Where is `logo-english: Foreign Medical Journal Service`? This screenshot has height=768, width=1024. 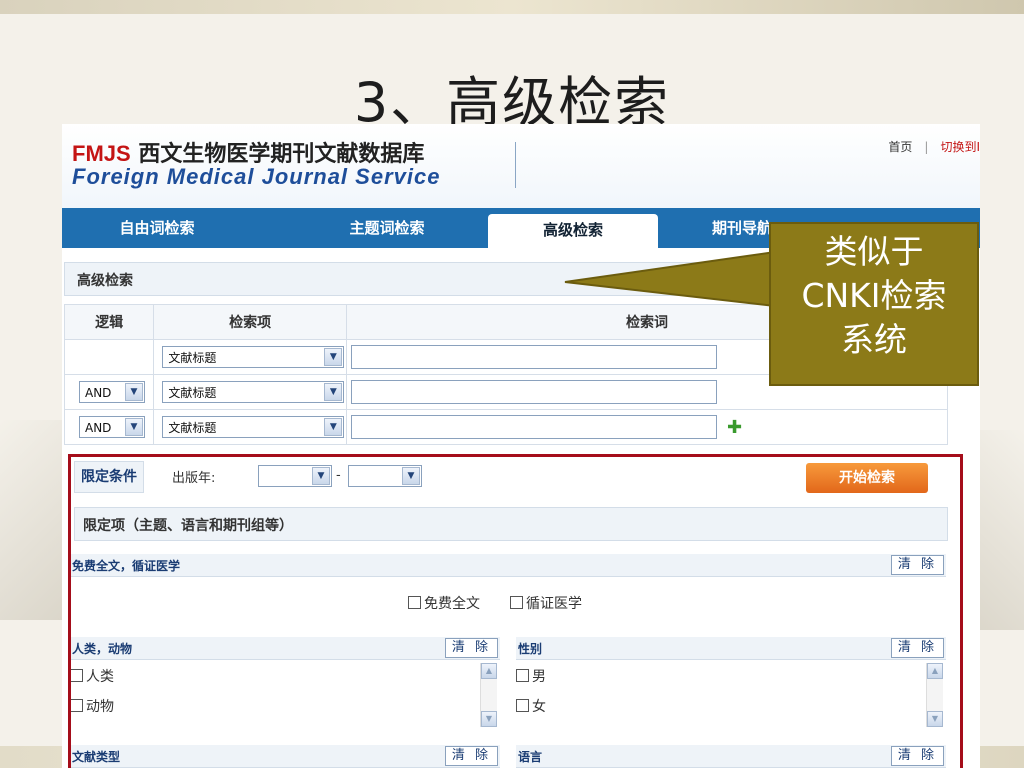
logo-english: Foreign Medical Journal Service is located at coordinates (256, 176).